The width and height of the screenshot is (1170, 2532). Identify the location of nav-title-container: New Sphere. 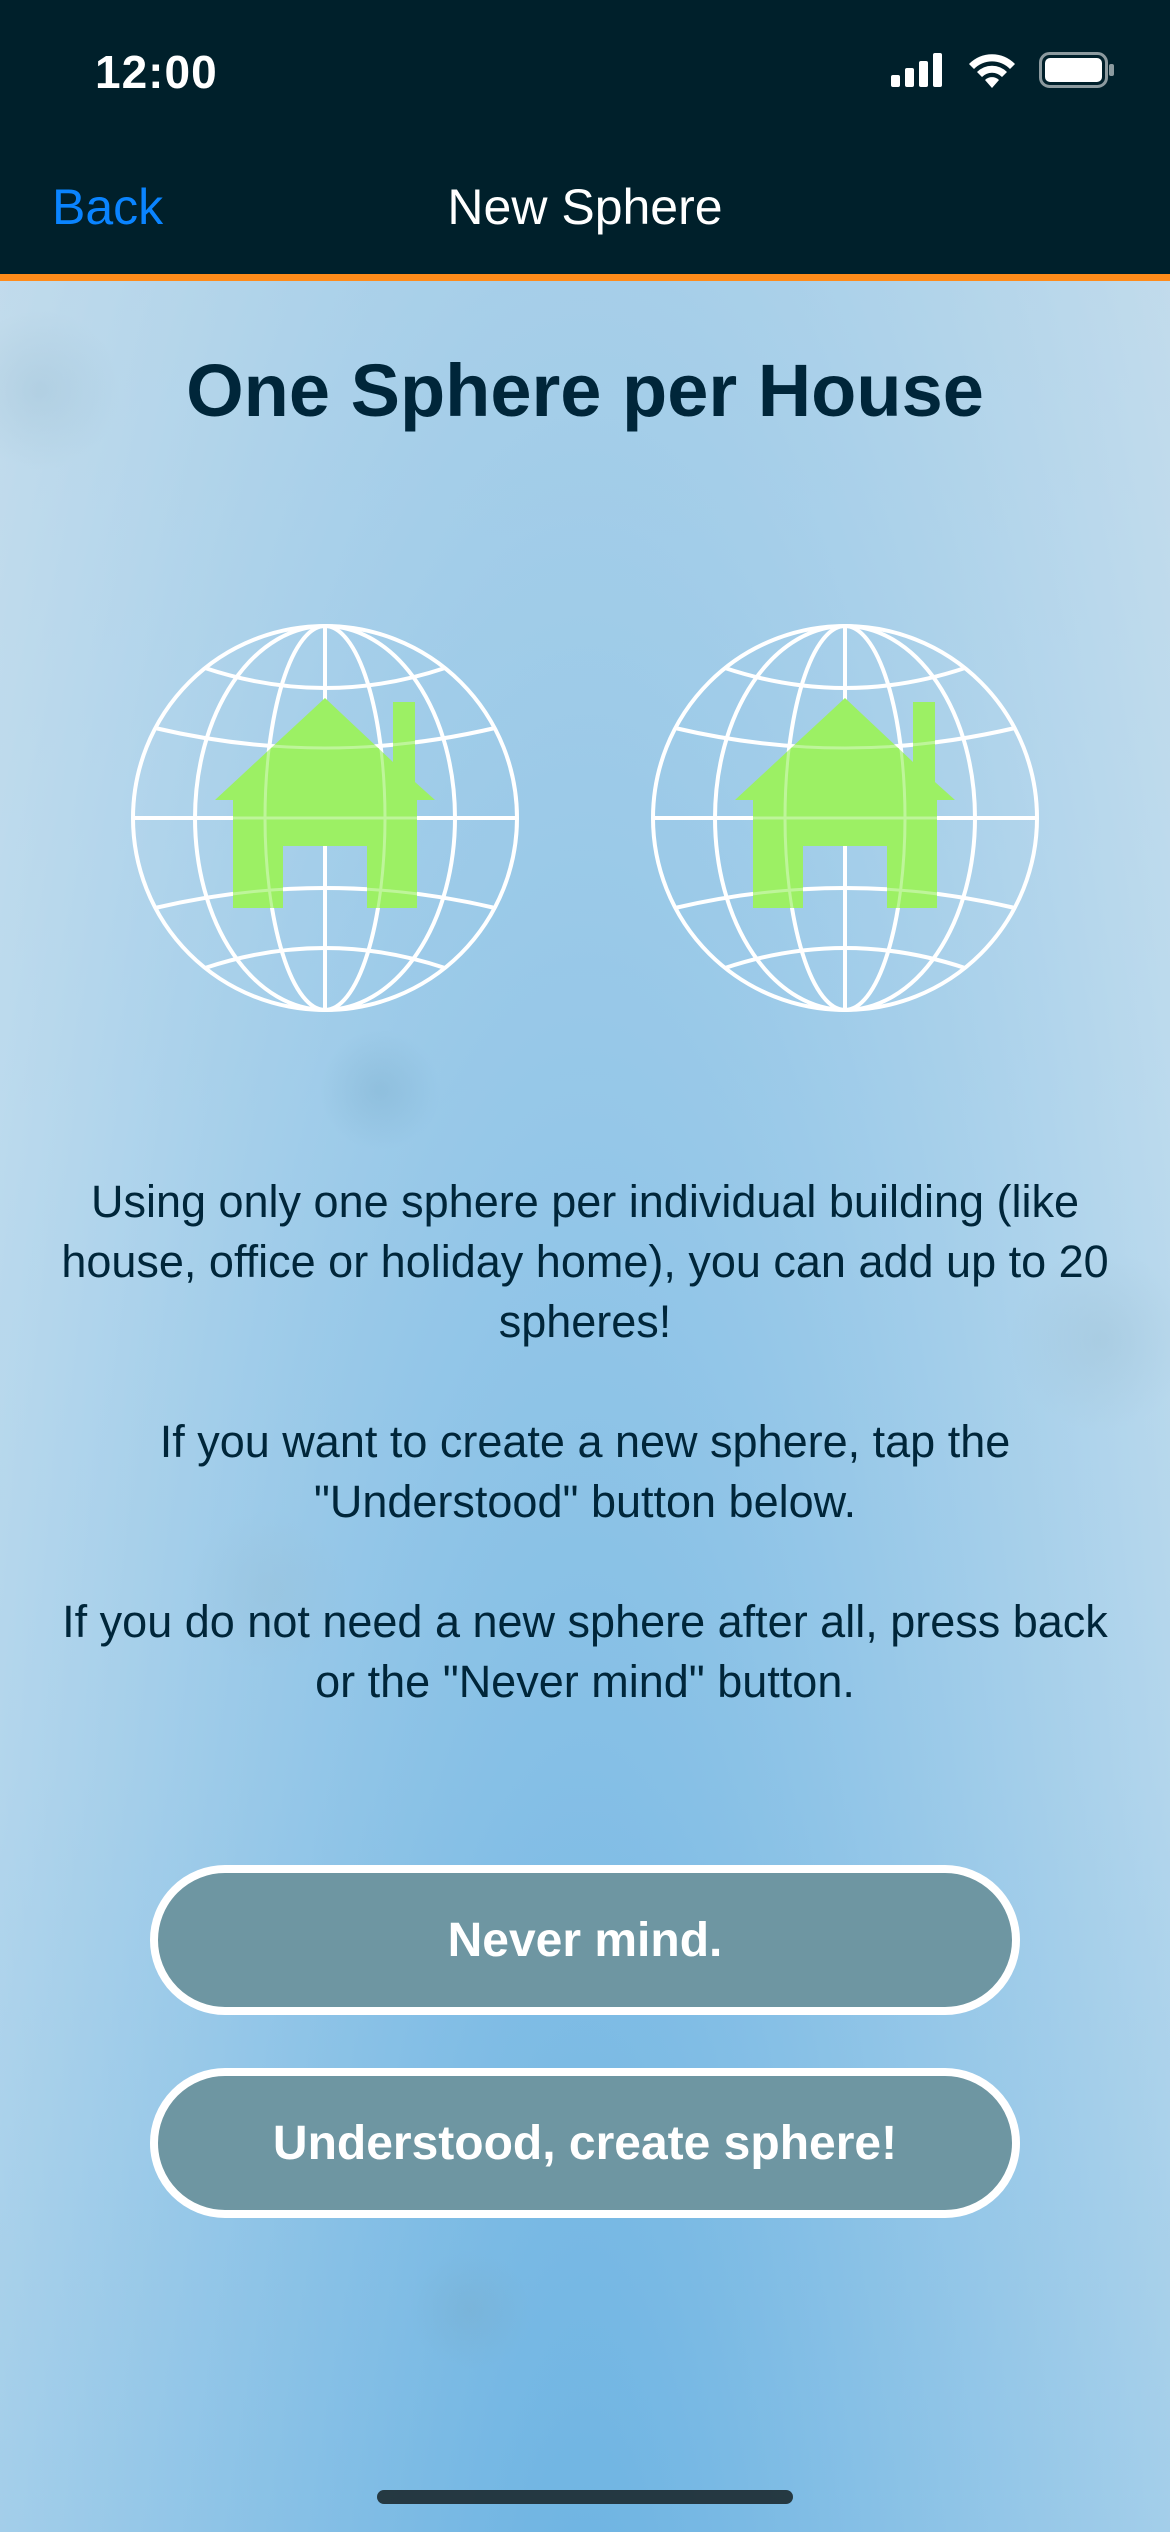
(585, 207).